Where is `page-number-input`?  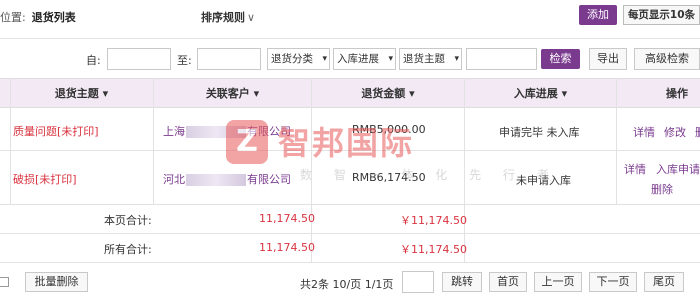 page-number-input is located at coordinates (418, 282).